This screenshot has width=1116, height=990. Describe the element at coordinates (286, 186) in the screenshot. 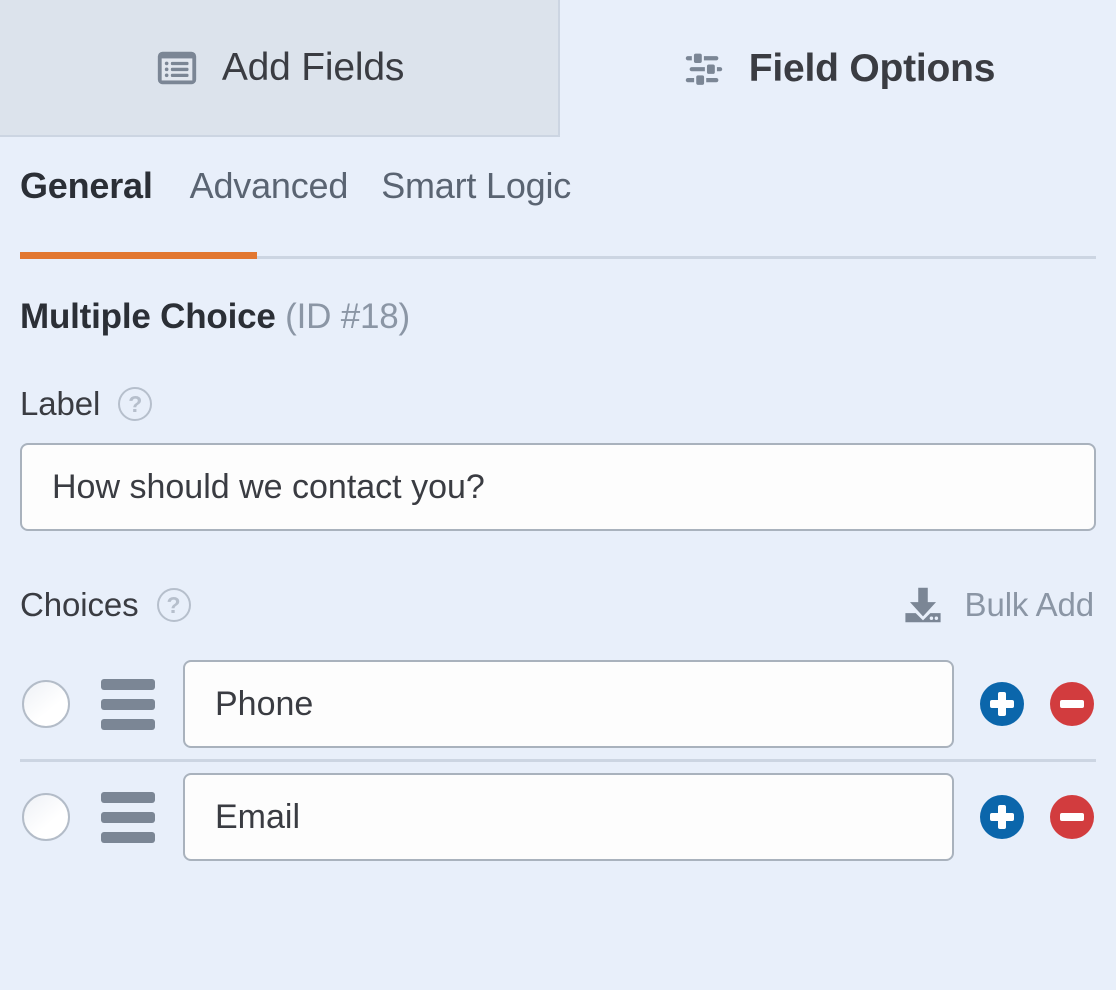

I see `subtab-advanced: Advanced` at that location.